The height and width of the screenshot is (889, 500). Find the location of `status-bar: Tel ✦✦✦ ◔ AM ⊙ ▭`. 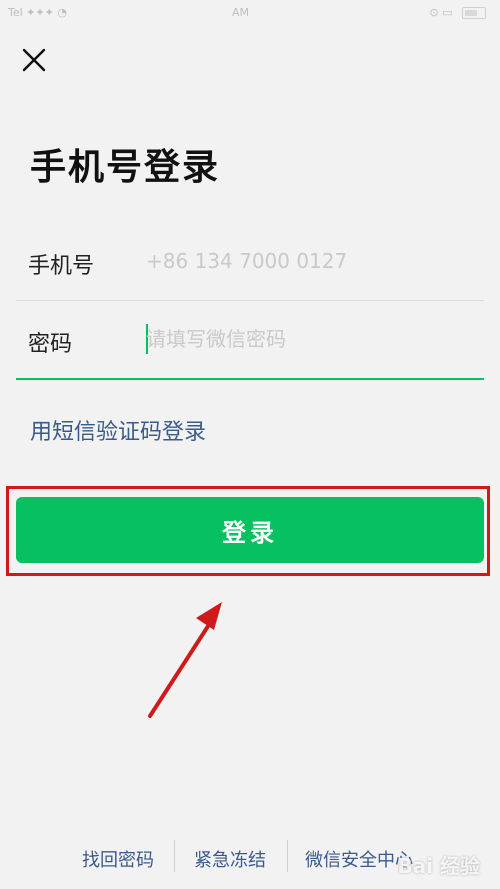

status-bar: Tel ✦✦✦ ◔ AM ⊙ ▭ is located at coordinates (250, 14).